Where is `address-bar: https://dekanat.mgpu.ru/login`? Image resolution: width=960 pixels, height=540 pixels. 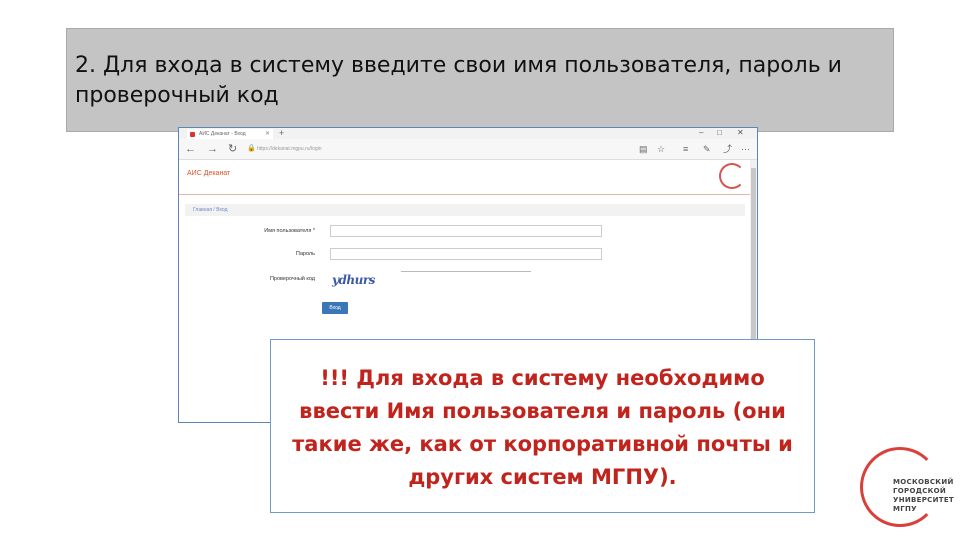 address-bar: https://dekanat.mgpu.ru/login is located at coordinates (437, 149).